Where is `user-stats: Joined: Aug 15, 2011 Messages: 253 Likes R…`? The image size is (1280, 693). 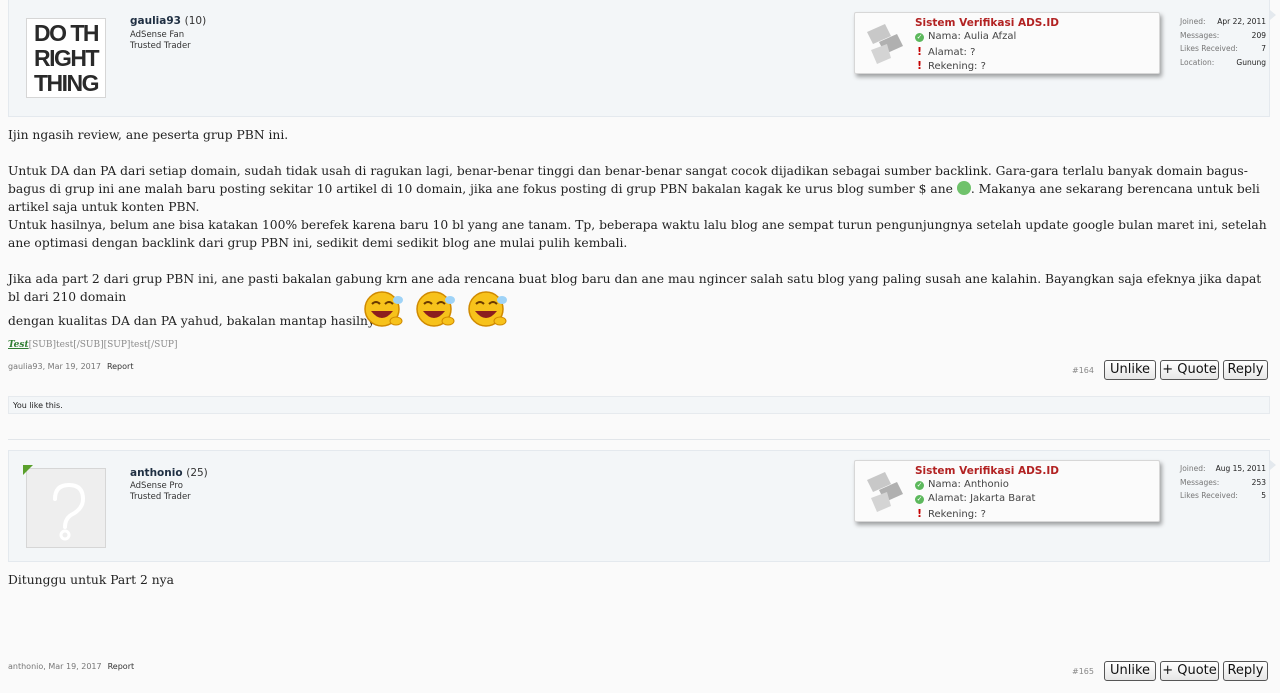 user-stats: Joined: Aug 15, 2011 Messages: 253 Likes R… is located at coordinates (1223, 484).